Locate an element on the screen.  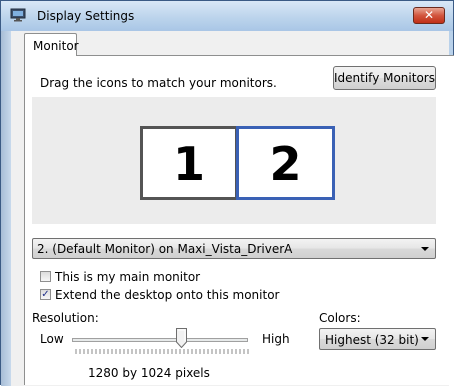
main-monitor-label: This is my main monitor is located at coordinates (128, 277).